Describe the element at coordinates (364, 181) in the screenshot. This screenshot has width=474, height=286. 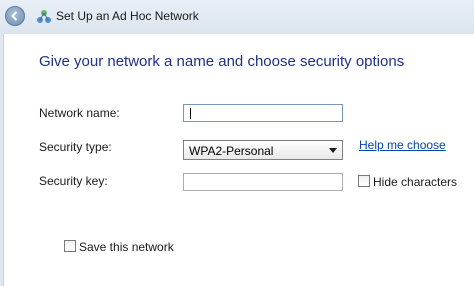
I see `hide-characters-checkbox` at that location.